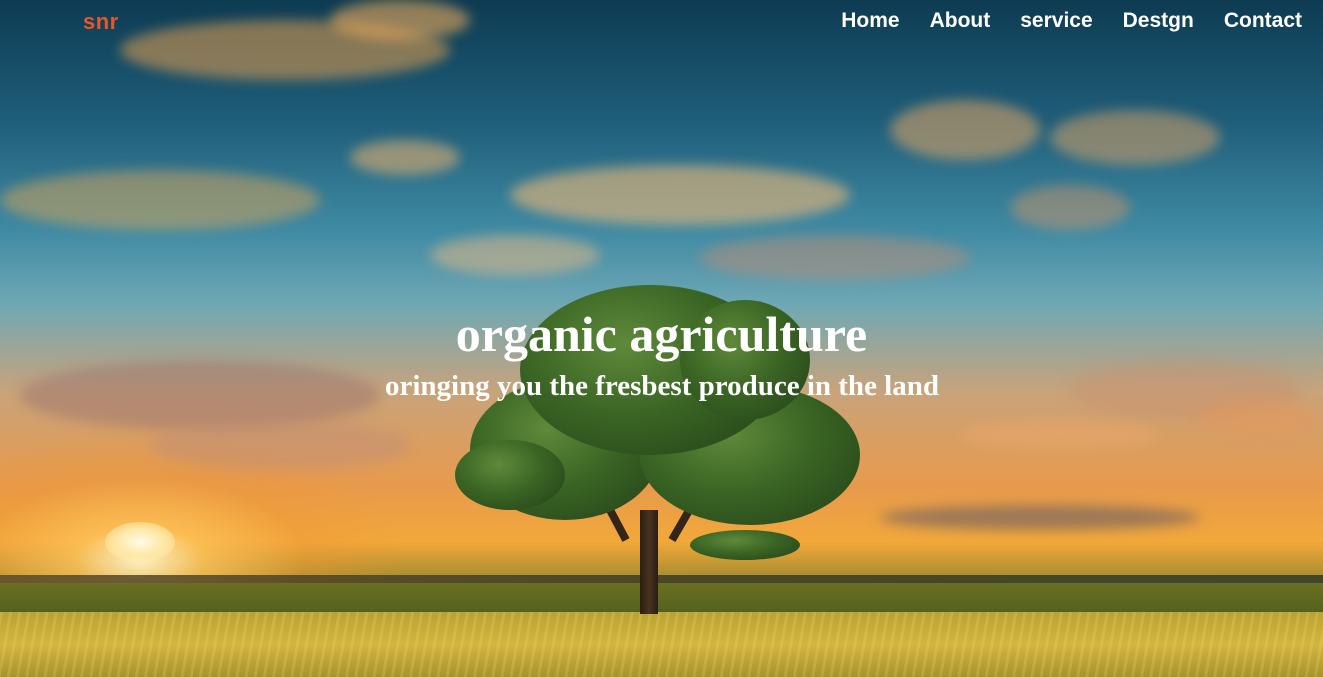 The height and width of the screenshot is (677, 1323). Describe the element at coordinates (661, 334) in the screenshot. I see `hero-title: organic agriculture` at that location.